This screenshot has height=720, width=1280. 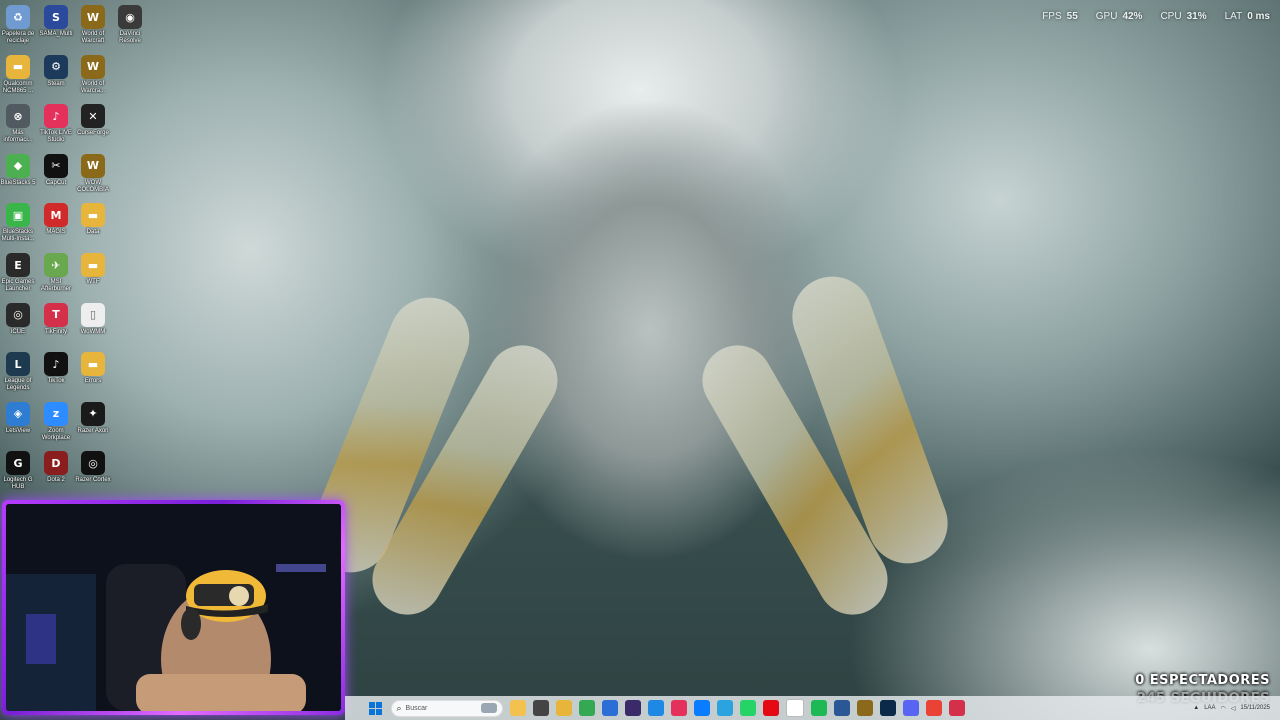 What do you see at coordinates (748, 708) in the screenshot?
I see `whatsapp-icon` at bounding box center [748, 708].